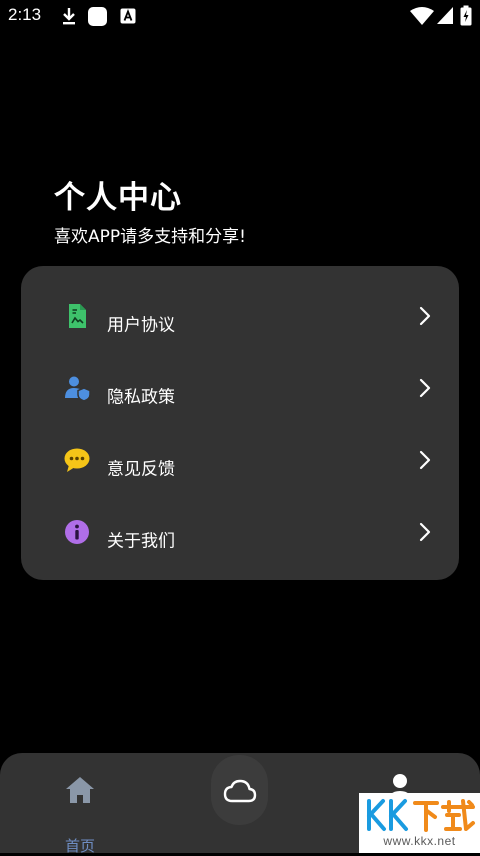 The image size is (480, 856). What do you see at coordinates (141, 397) in the screenshot?
I see `menu-item-label: 隐私政策` at bounding box center [141, 397].